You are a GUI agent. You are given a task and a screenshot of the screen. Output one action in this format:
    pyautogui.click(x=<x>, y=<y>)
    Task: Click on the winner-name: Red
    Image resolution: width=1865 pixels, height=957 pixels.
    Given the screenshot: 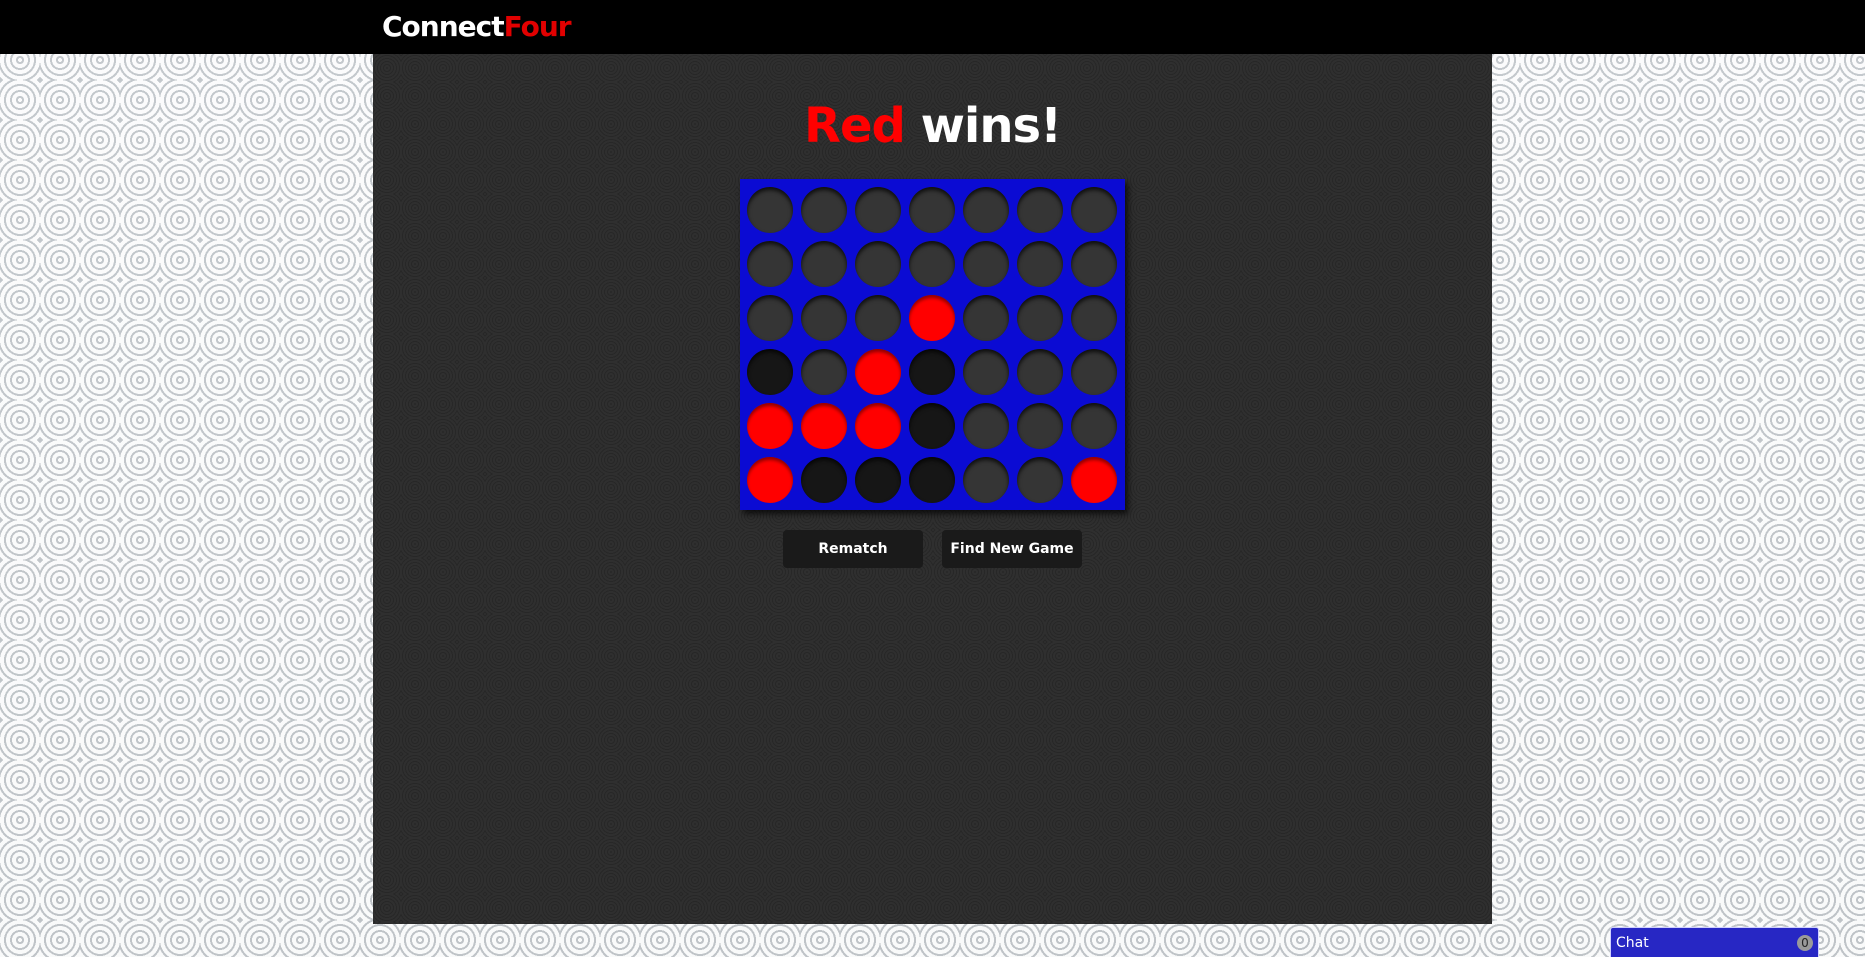 What is the action you would take?
    pyautogui.click(x=854, y=126)
    